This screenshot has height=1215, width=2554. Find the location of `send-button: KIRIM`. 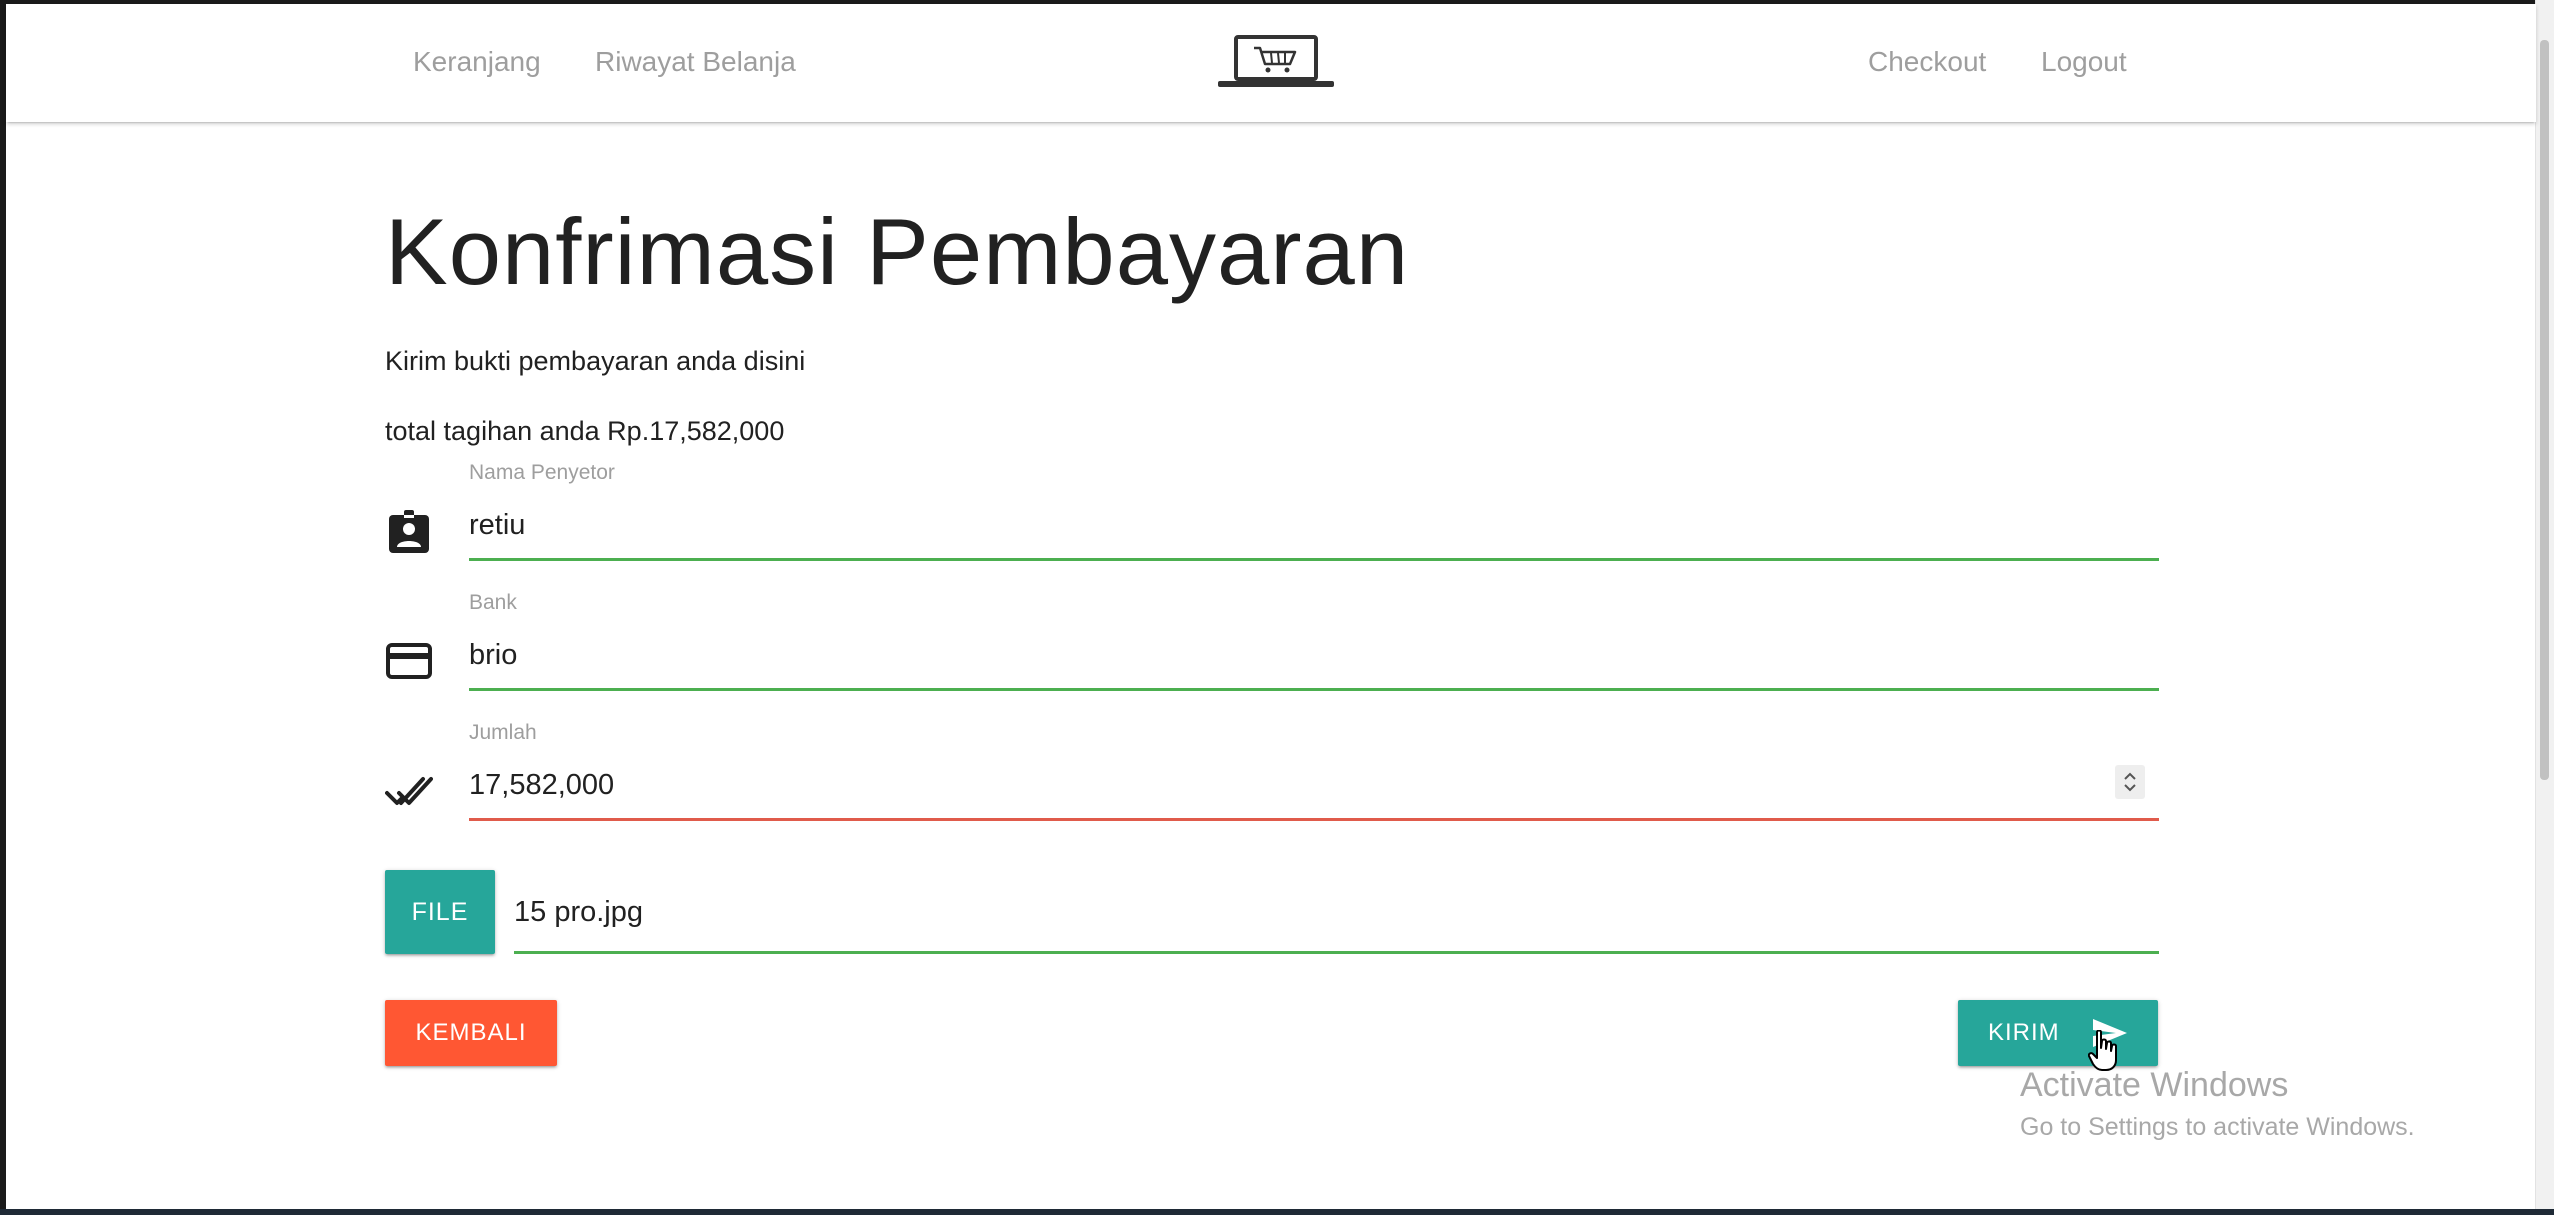

send-button: KIRIM is located at coordinates (2058, 1033).